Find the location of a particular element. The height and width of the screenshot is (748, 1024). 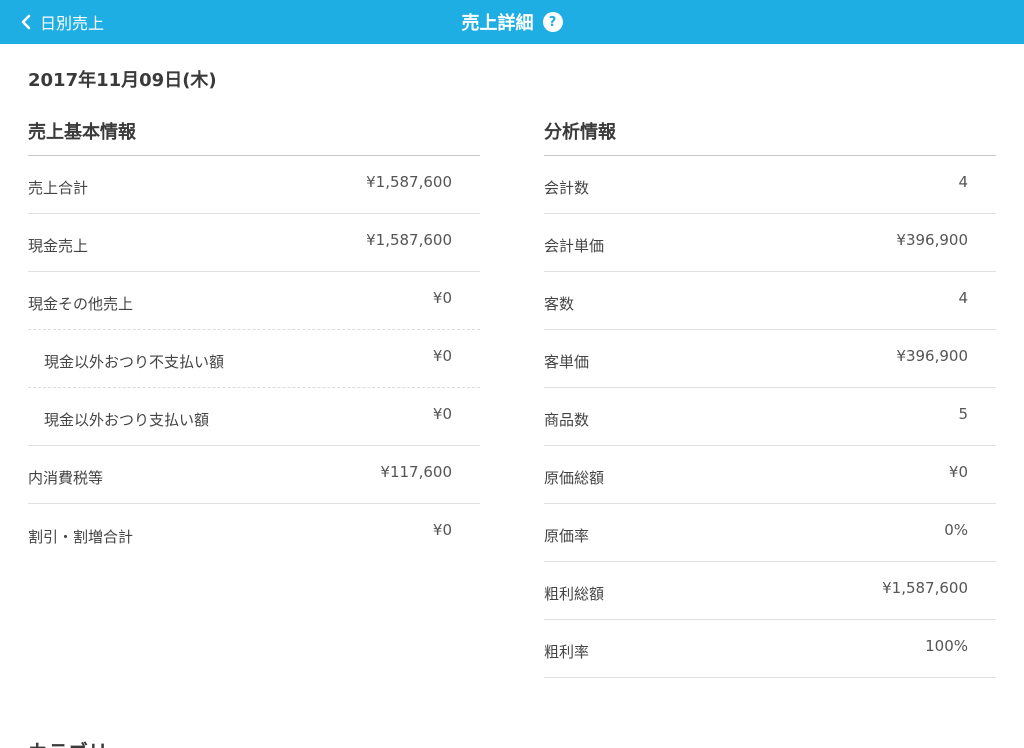

table-row: 現金以外おつり不支払い額 ¥0 is located at coordinates (254, 359).